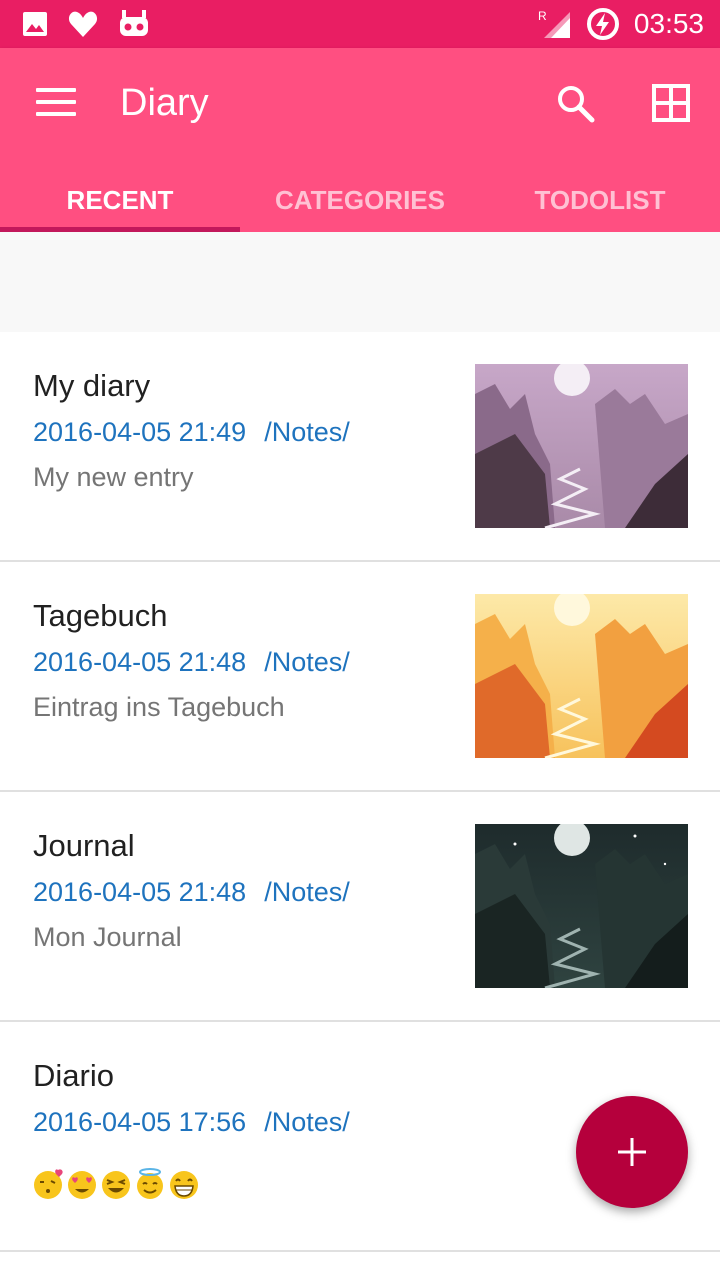  What do you see at coordinates (113, 477) in the screenshot?
I see `entry-description: My new entry` at bounding box center [113, 477].